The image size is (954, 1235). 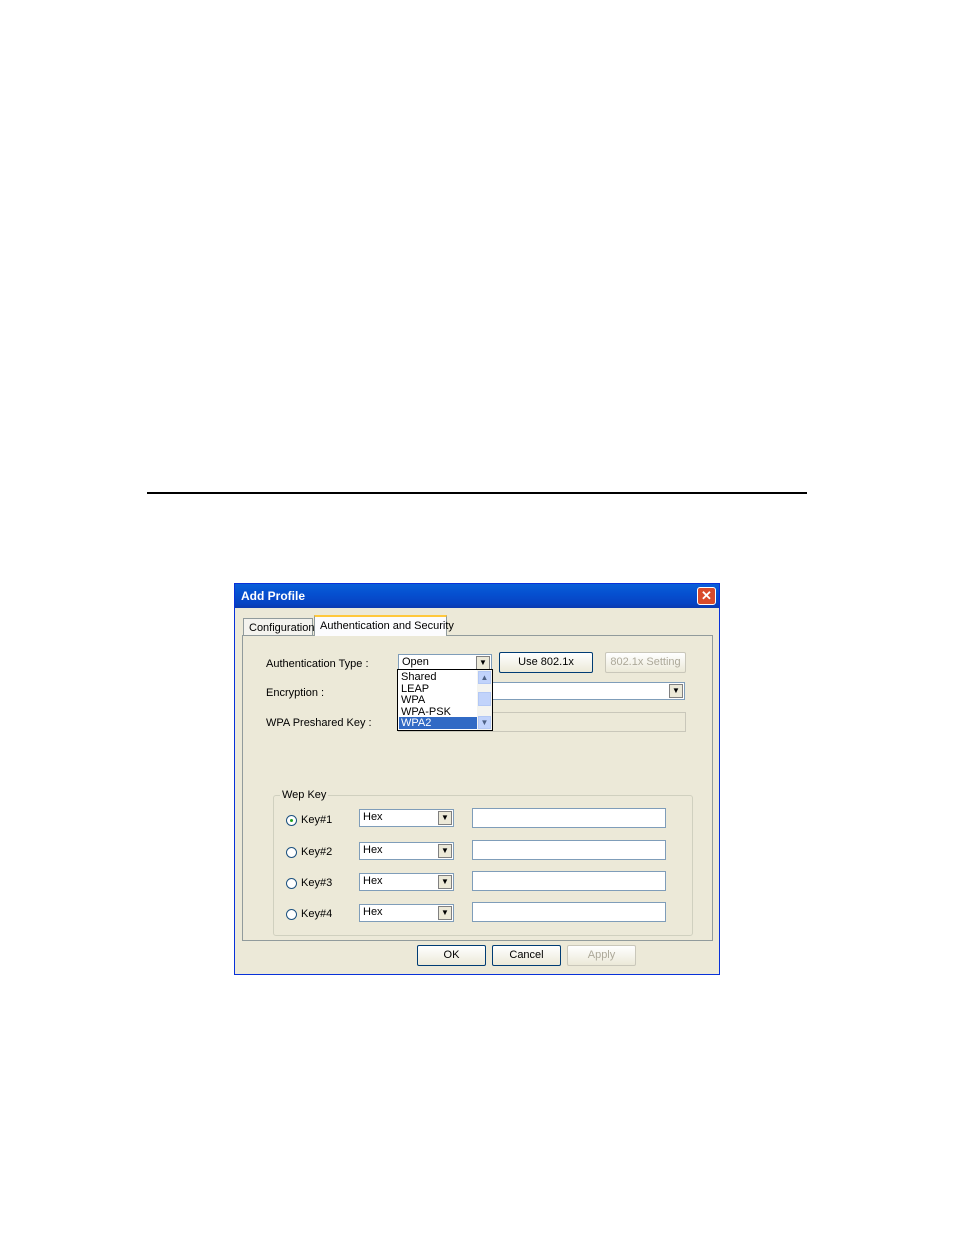 What do you see at coordinates (291, 820) in the screenshot?
I see `key1-radio` at bounding box center [291, 820].